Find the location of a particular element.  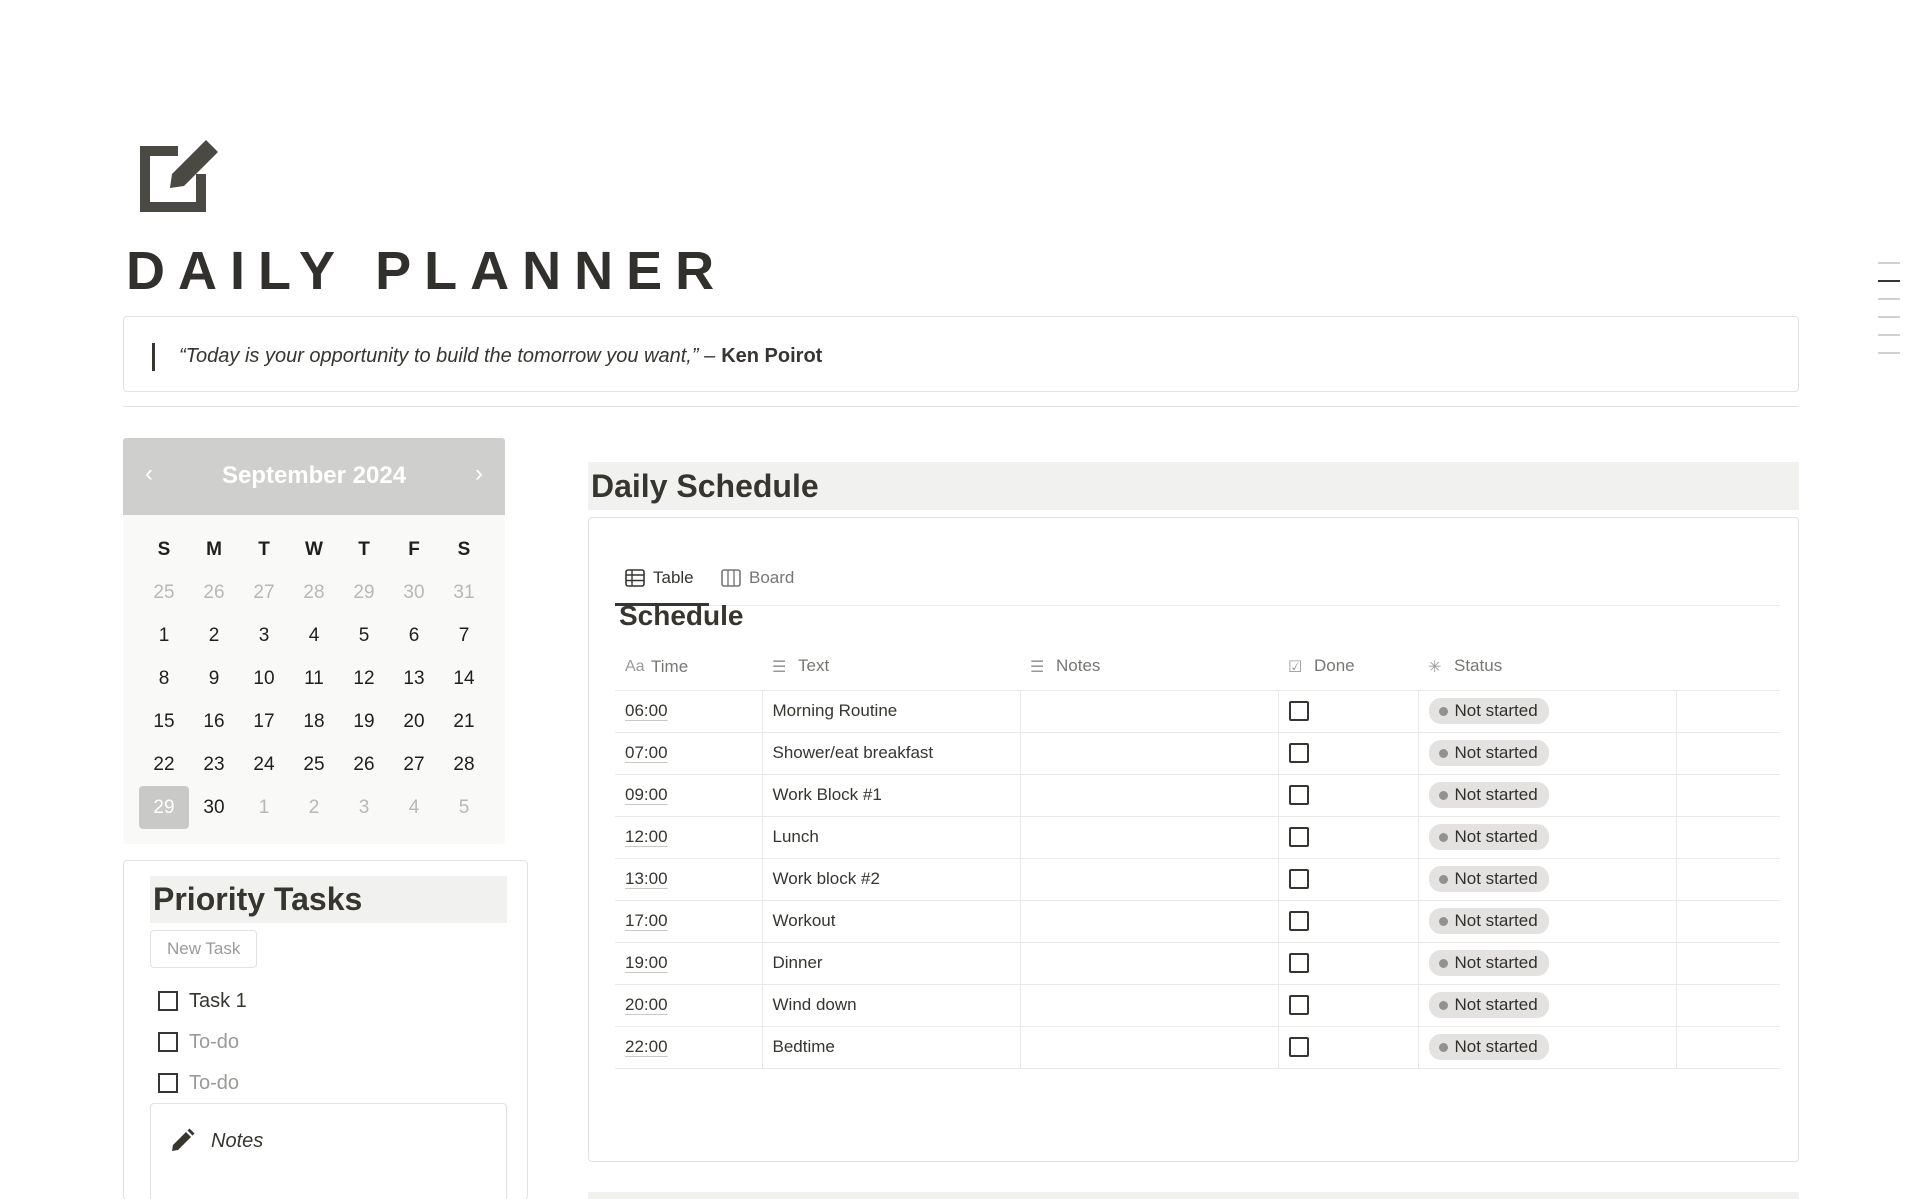

table-row: 19:00 Dinner Not started is located at coordinates (1197, 963).